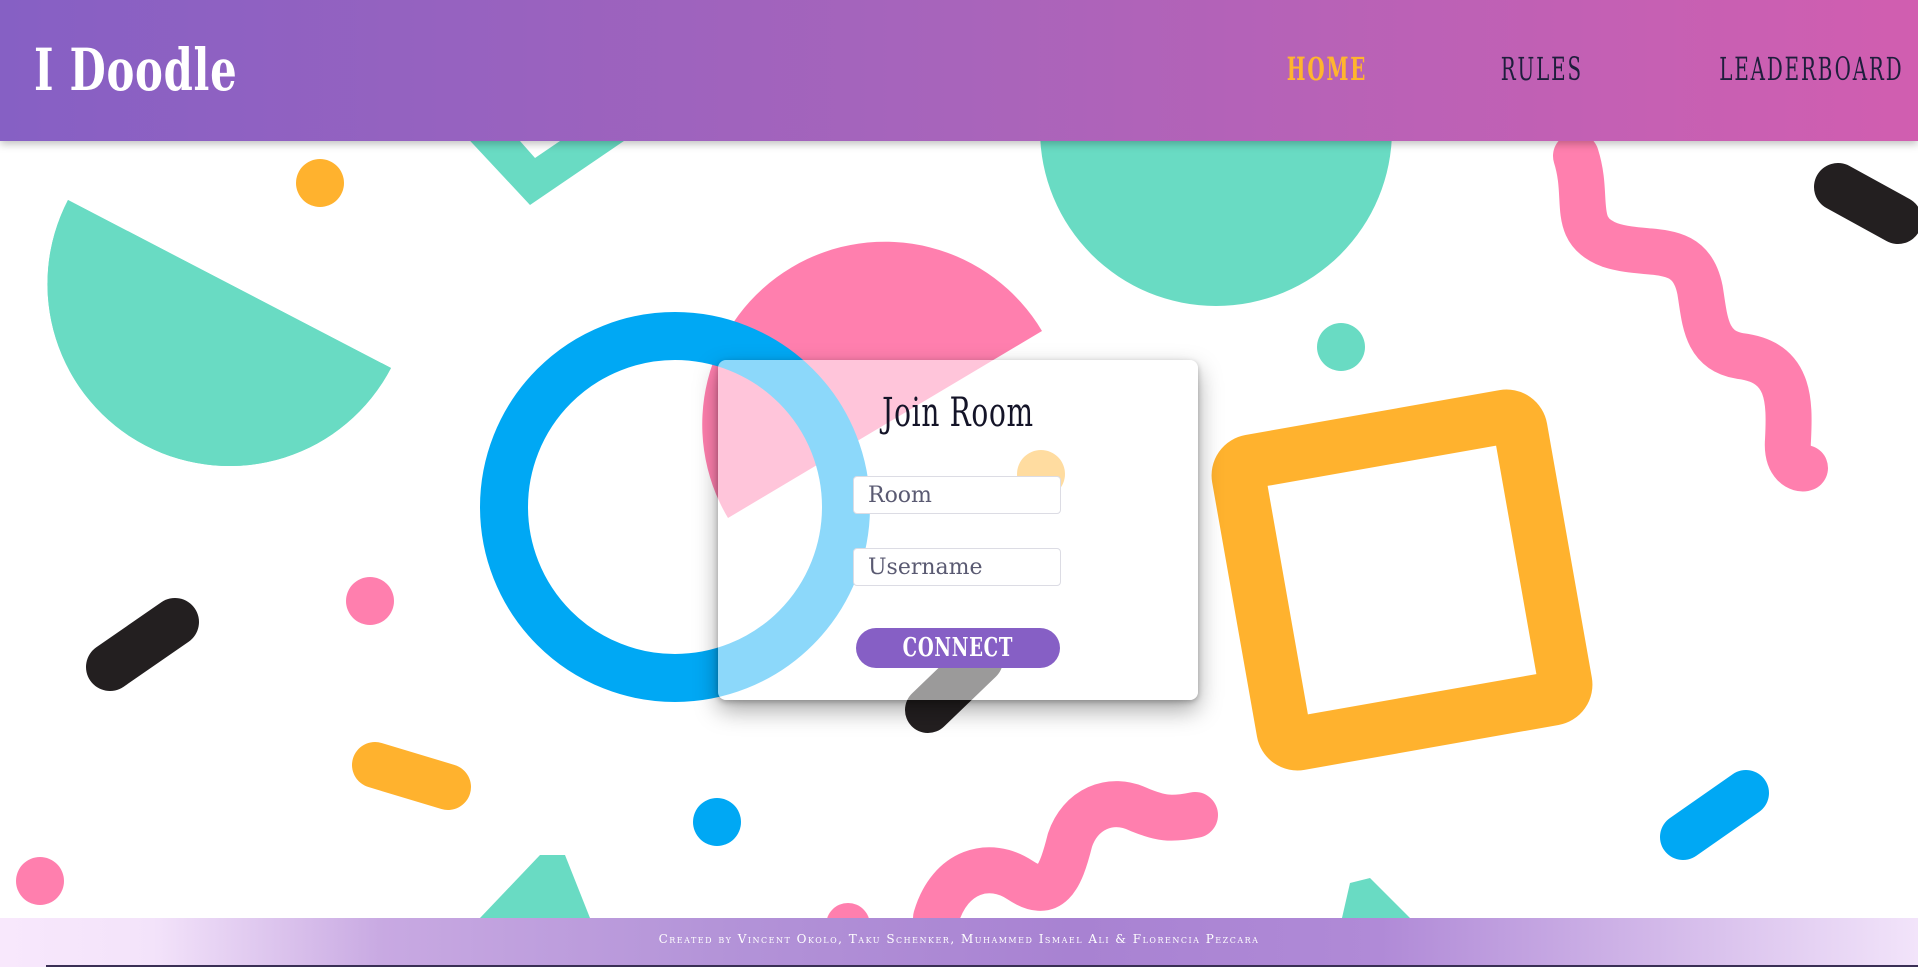 The width and height of the screenshot is (1918, 967). I want to click on connect-button-label: CONNECT, so click(958, 648).